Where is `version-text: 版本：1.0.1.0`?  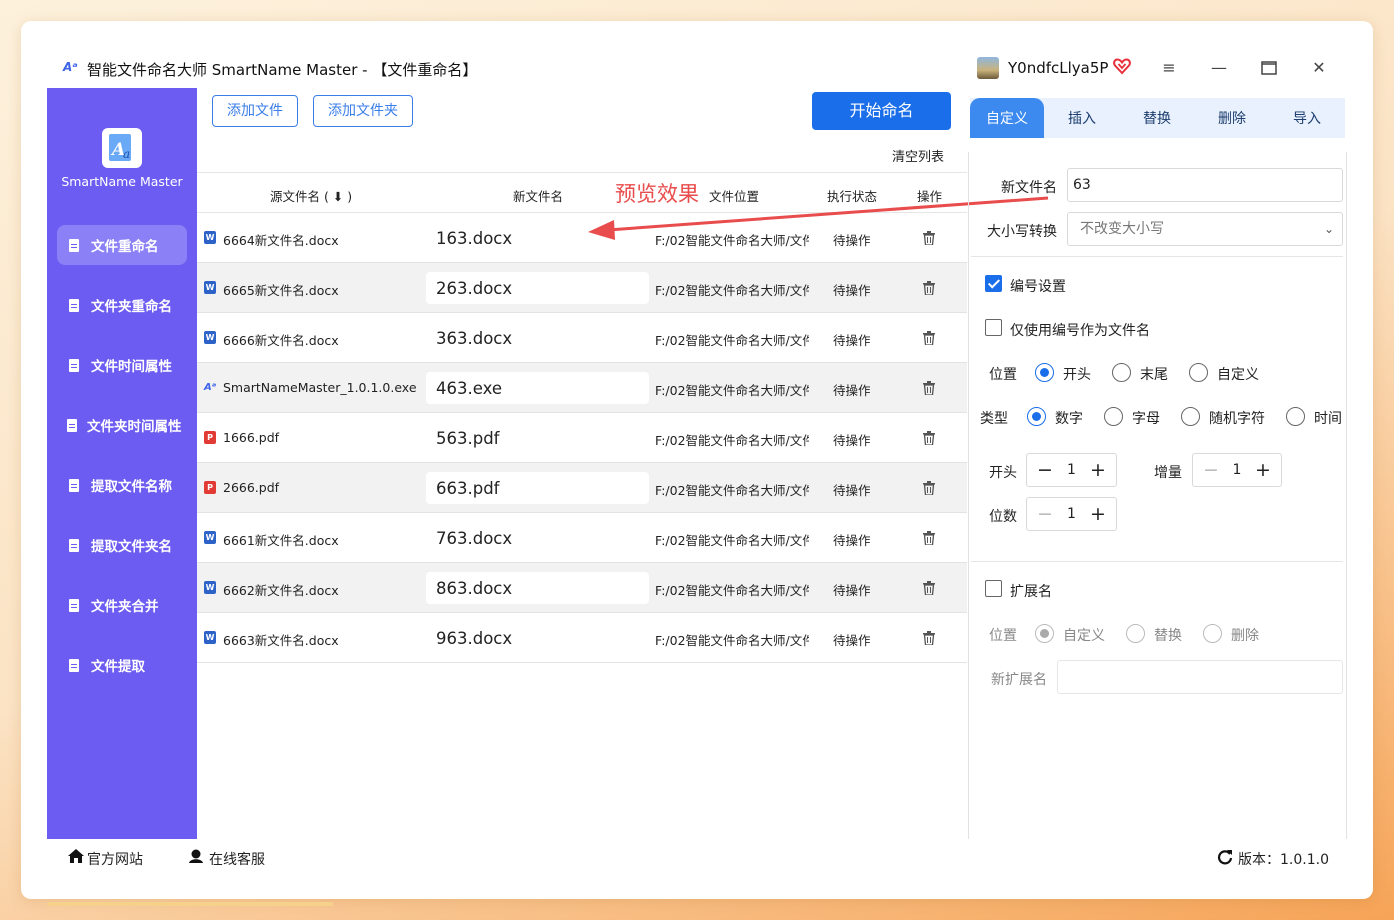 version-text: 版本：1.0.1.0 is located at coordinates (1283, 859).